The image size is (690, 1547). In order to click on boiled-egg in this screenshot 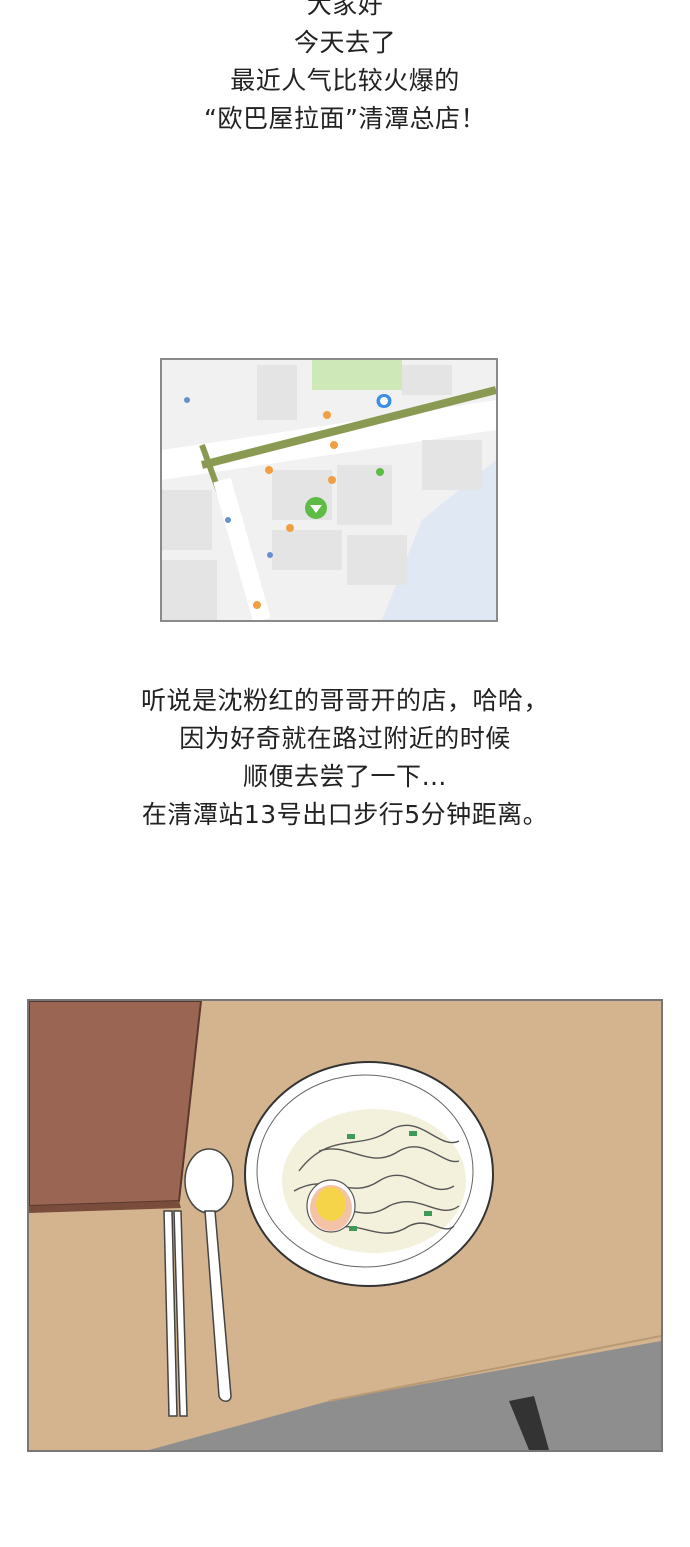, I will do `click(331, 1206)`.